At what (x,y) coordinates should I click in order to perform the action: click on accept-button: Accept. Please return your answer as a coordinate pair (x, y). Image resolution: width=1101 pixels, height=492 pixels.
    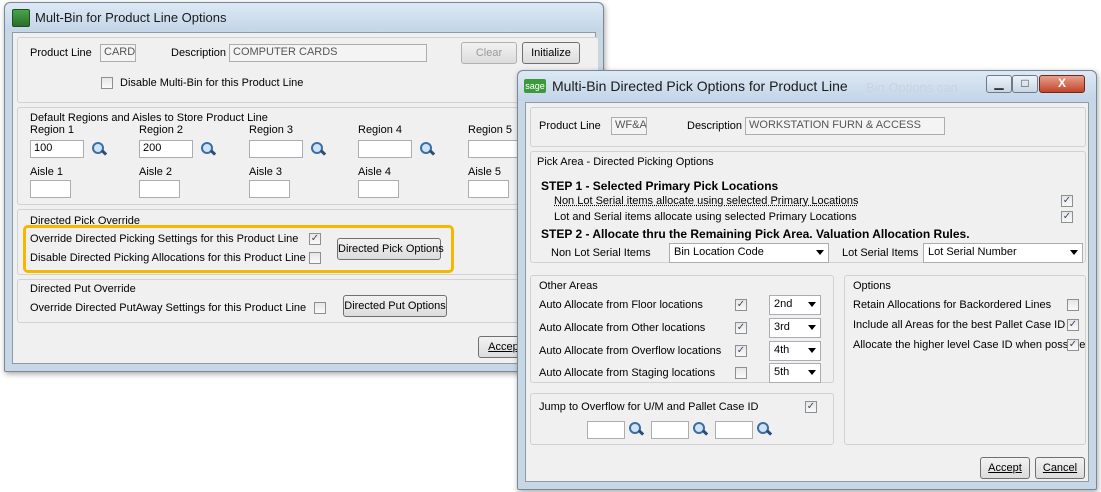
    Looking at the image, I should click on (1005, 468).